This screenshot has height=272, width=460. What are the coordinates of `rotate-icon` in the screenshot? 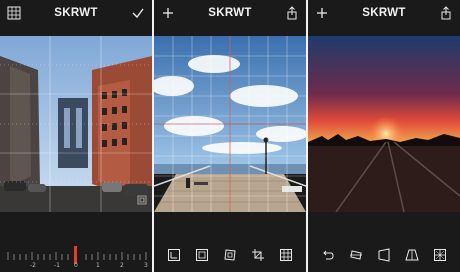 It's located at (356, 255).